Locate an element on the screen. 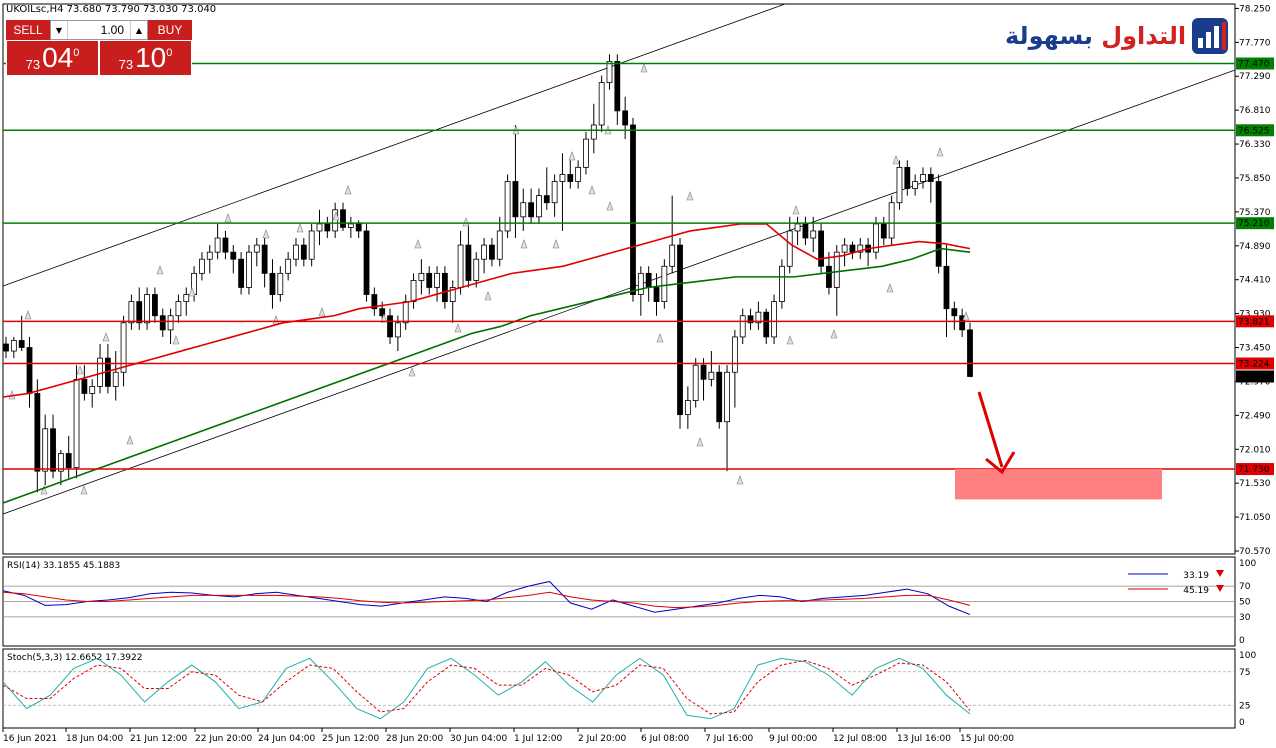 Image resolution: width=1276 pixels, height=748 pixels. rsi-y-tick-label: 70 is located at coordinates (1245, 587).